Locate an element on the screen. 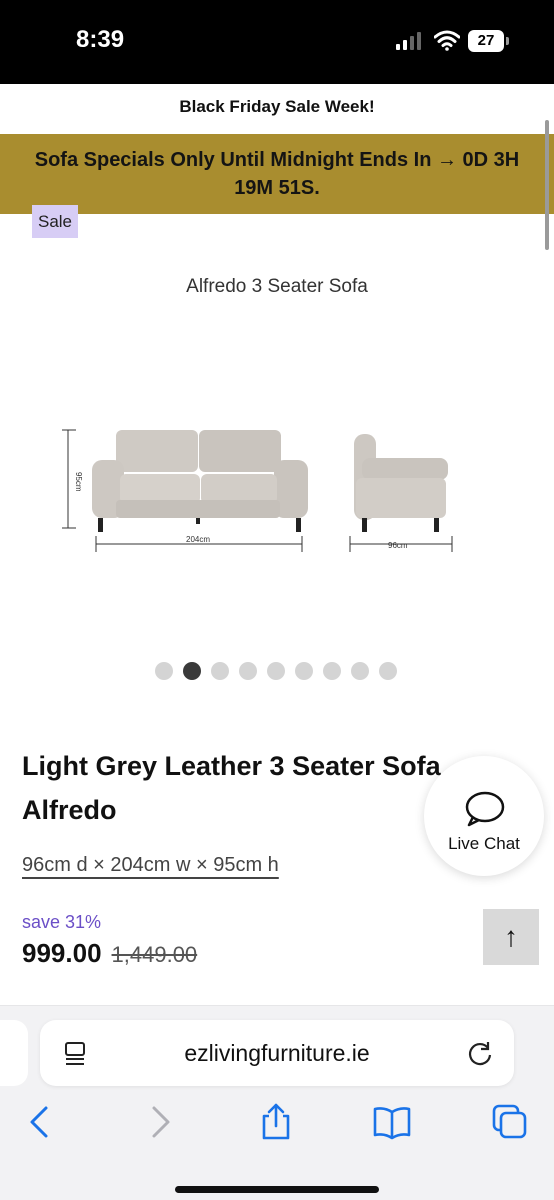  reload-icon is located at coordinates (480, 1053).